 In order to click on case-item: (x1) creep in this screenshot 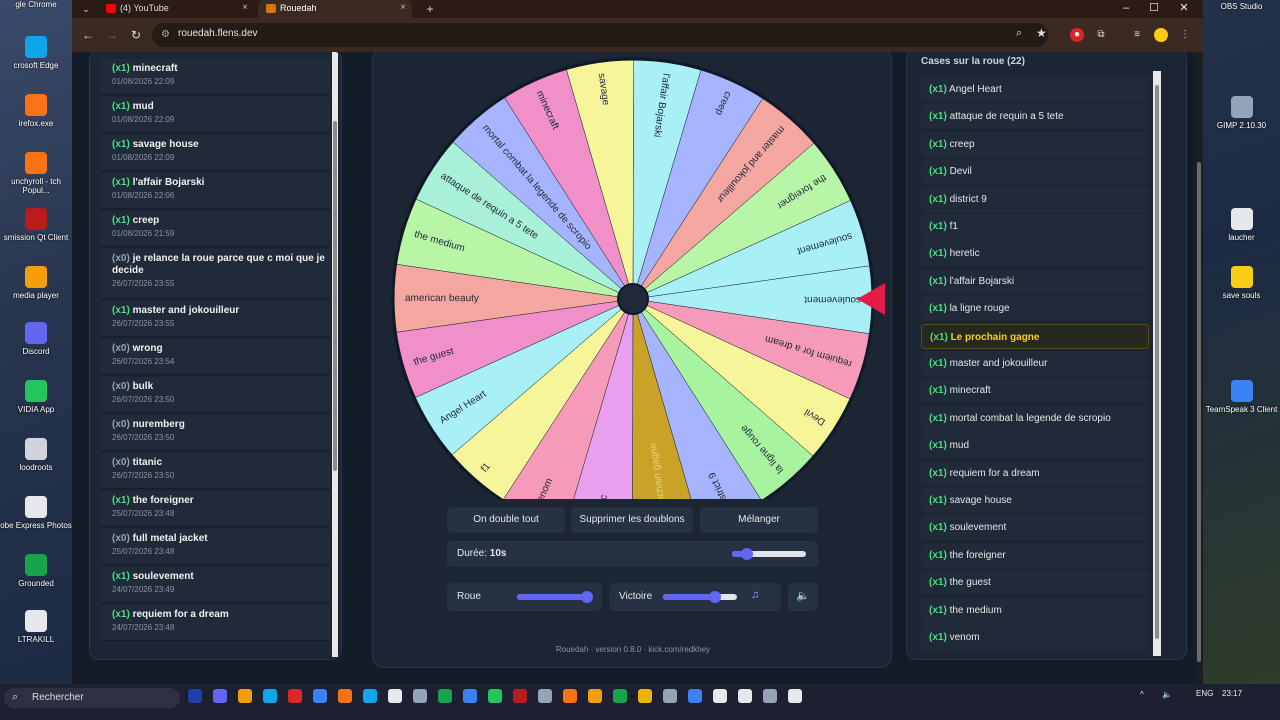, I will do `click(1035, 144)`.